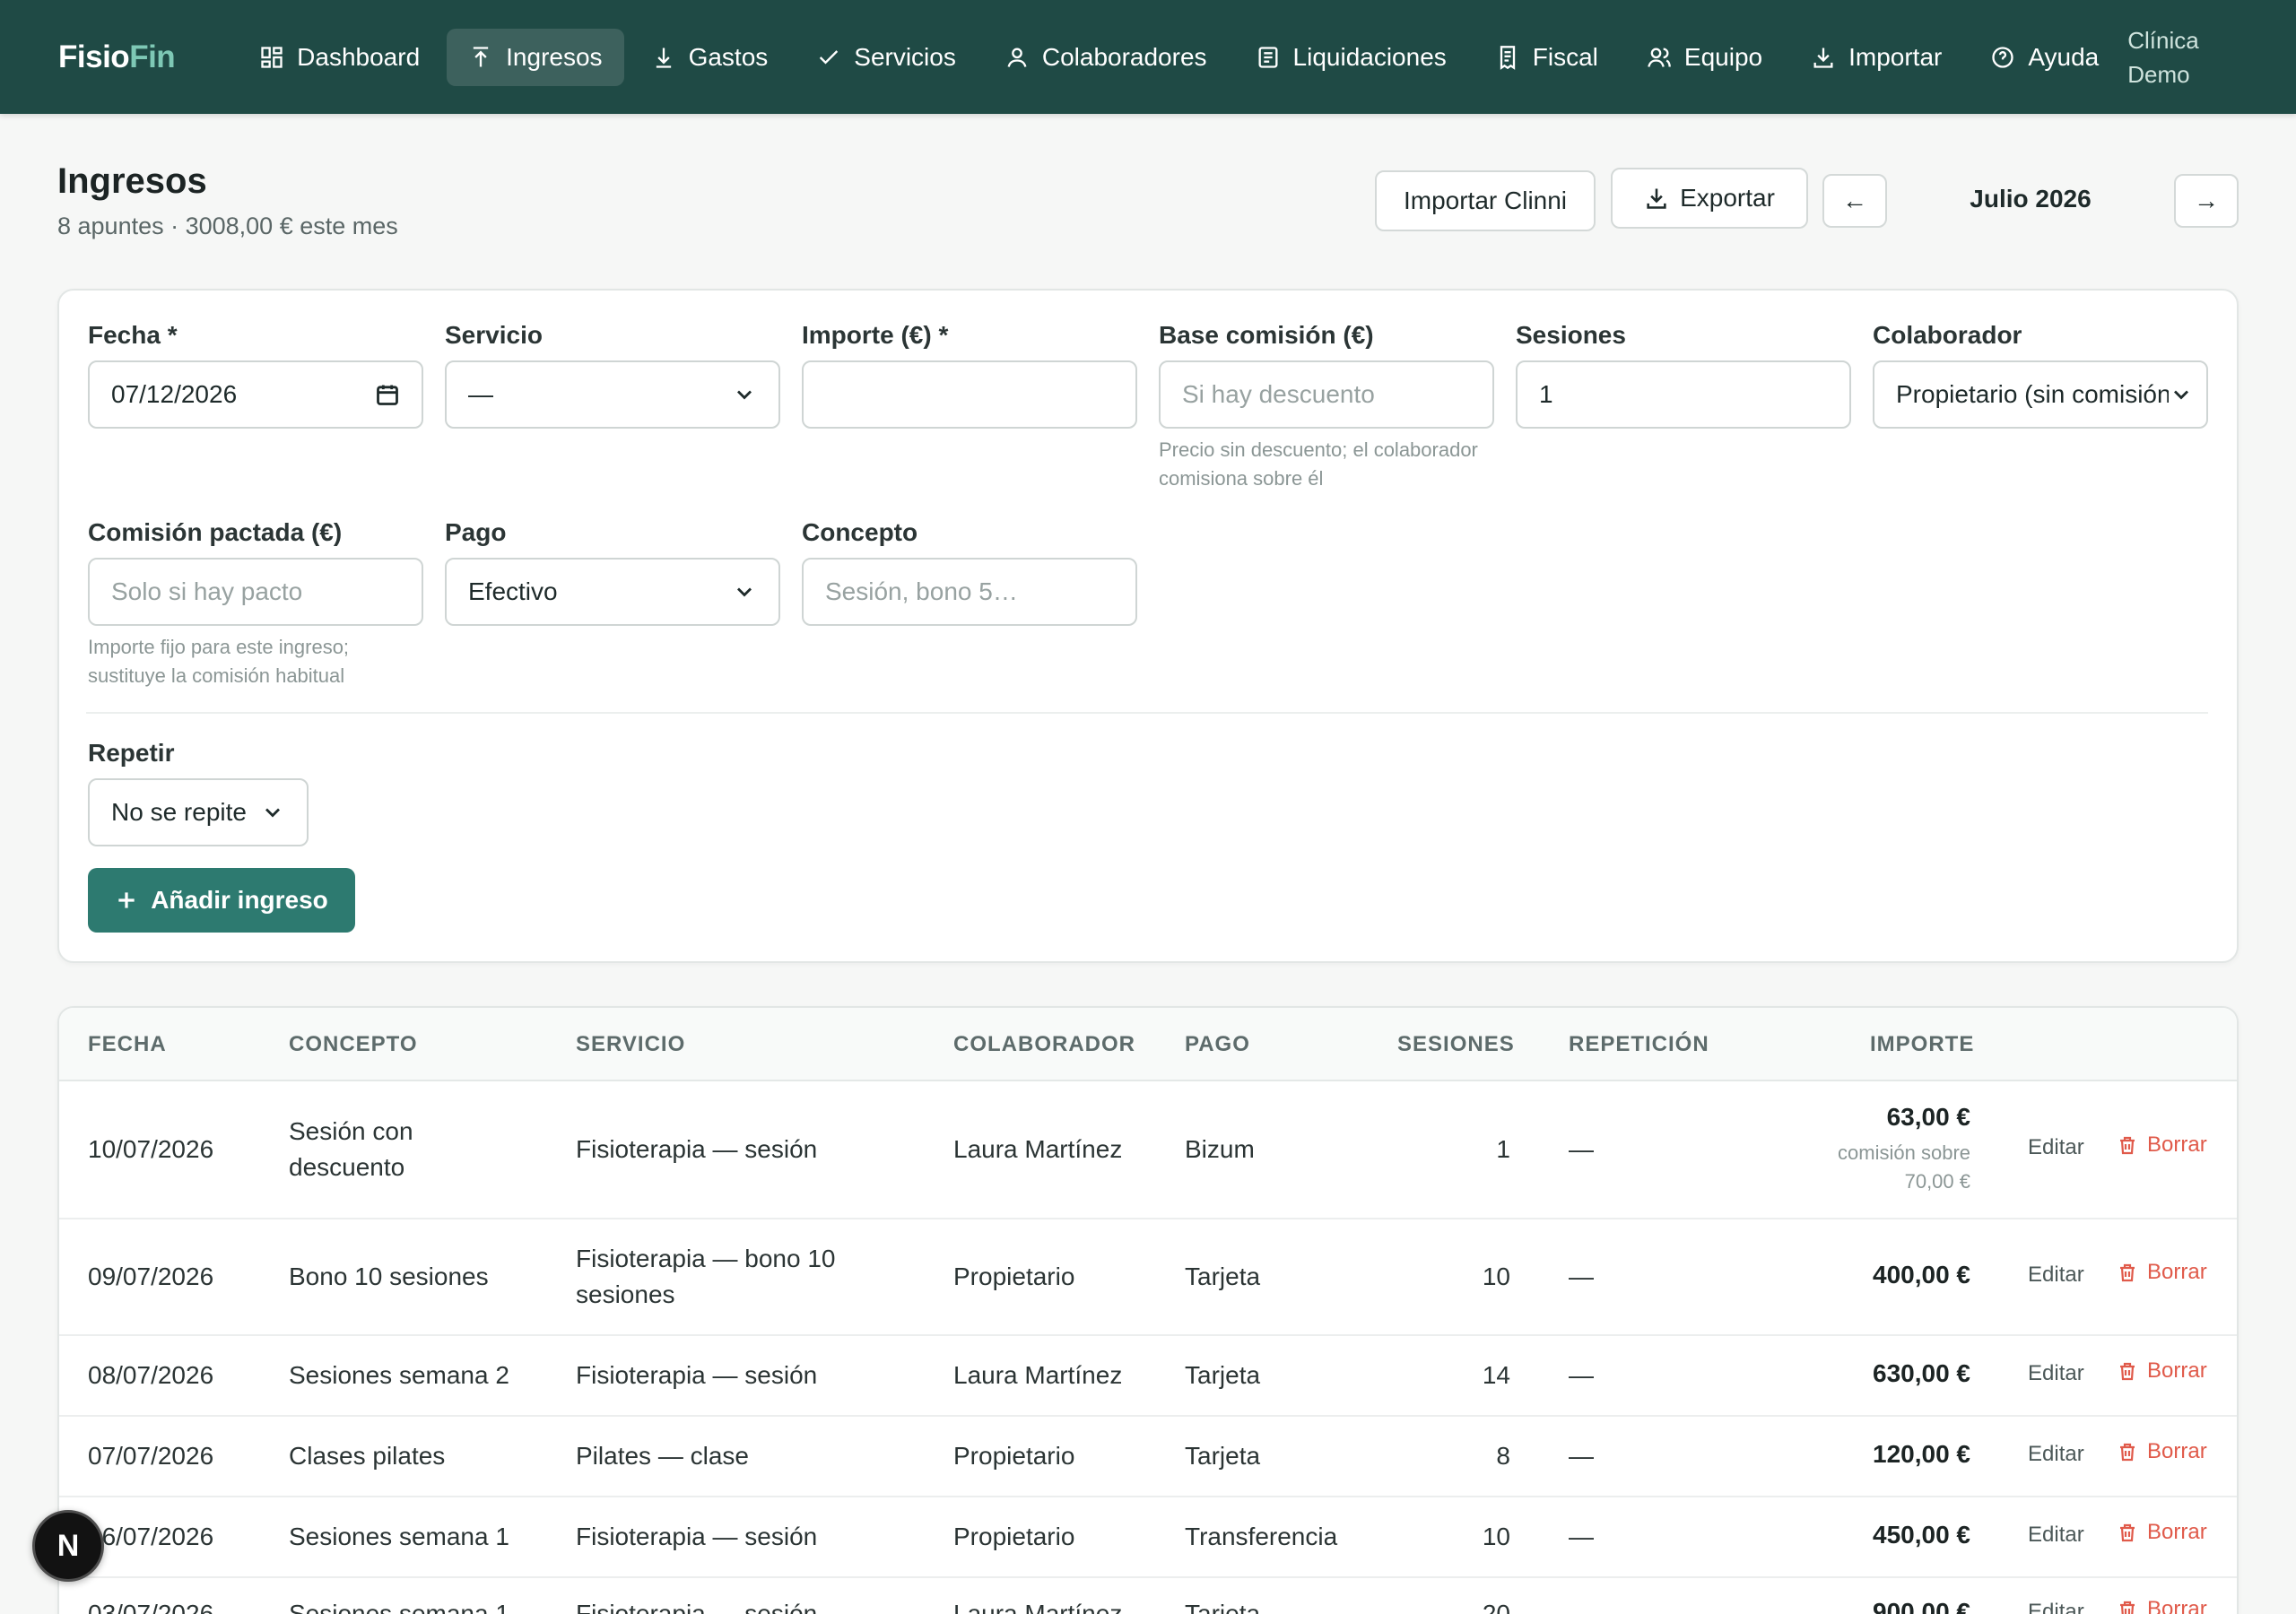  What do you see at coordinates (126, 900) in the screenshot?
I see `plus-icon` at bounding box center [126, 900].